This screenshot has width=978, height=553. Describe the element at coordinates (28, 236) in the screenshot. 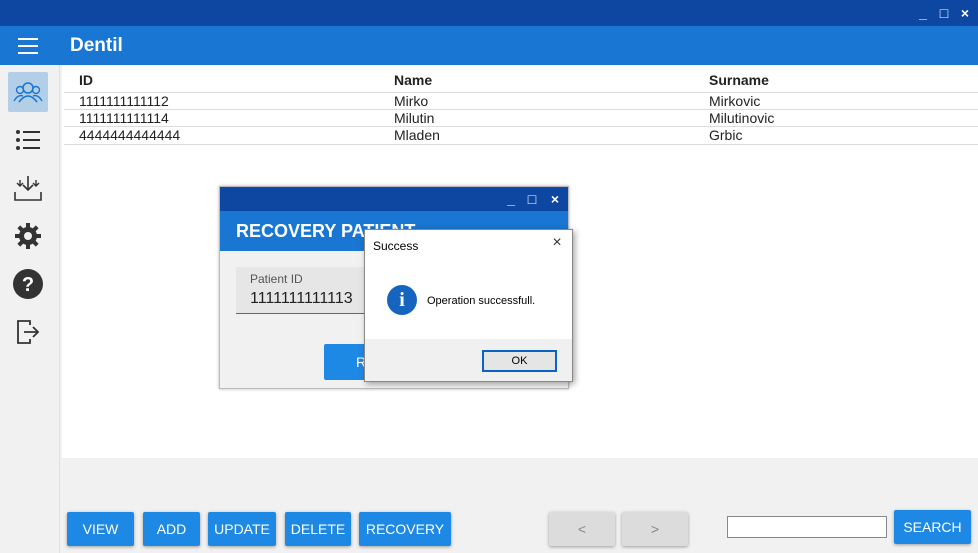

I see `gear-icon` at that location.